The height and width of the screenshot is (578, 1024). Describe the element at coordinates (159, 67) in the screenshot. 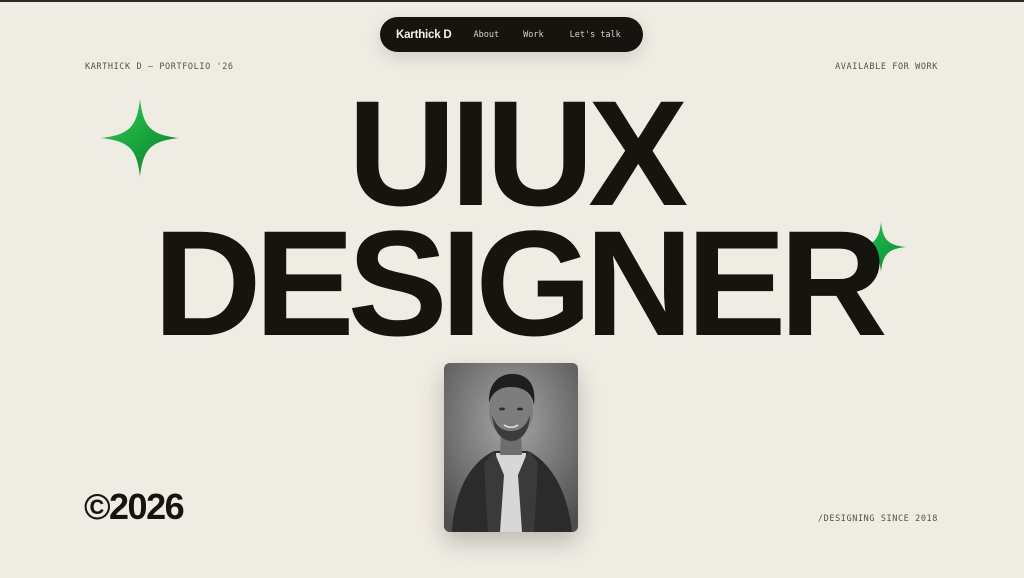

I see `portfolio-label: KARTHICK D — PORTFOLIO '26` at that location.